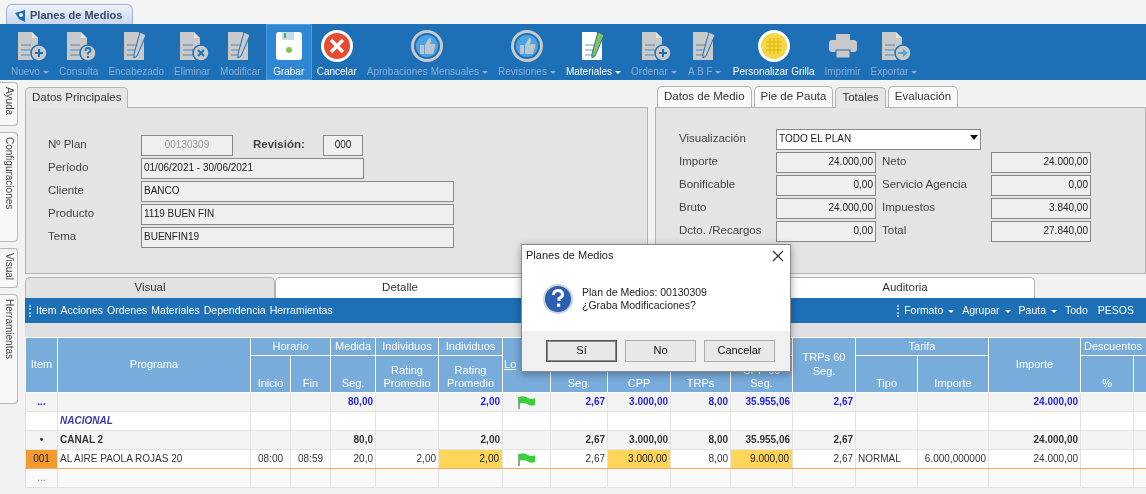 This screenshot has height=494, width=1146. Describe the element at coordinates (639, 305) in the screenshot. I see `dialog-message: ¿Graba Modificaciones?` at that location.